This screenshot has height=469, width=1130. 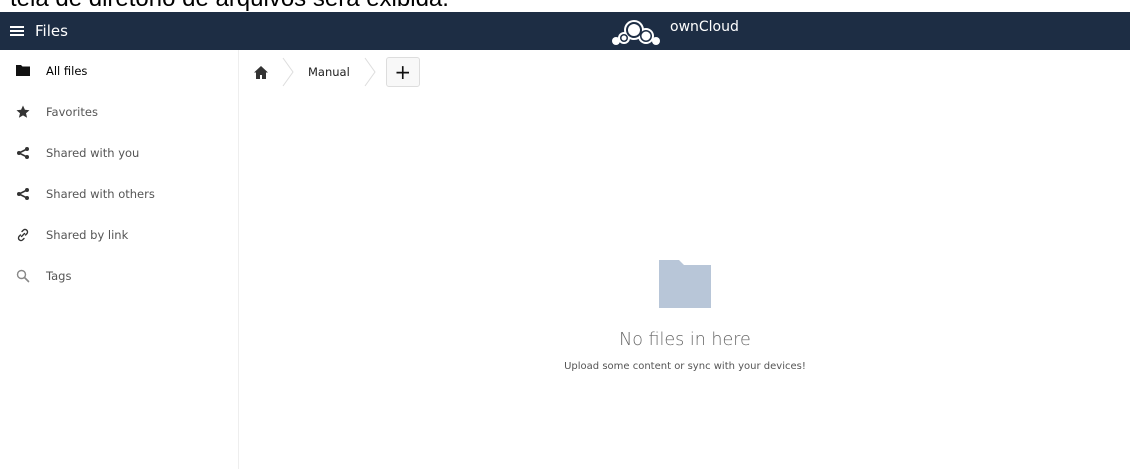 What do you see at coordinates (59, 275) in the screenshot?
I see `sidebar-item-label: Tags` at bounding box center [59, 275].